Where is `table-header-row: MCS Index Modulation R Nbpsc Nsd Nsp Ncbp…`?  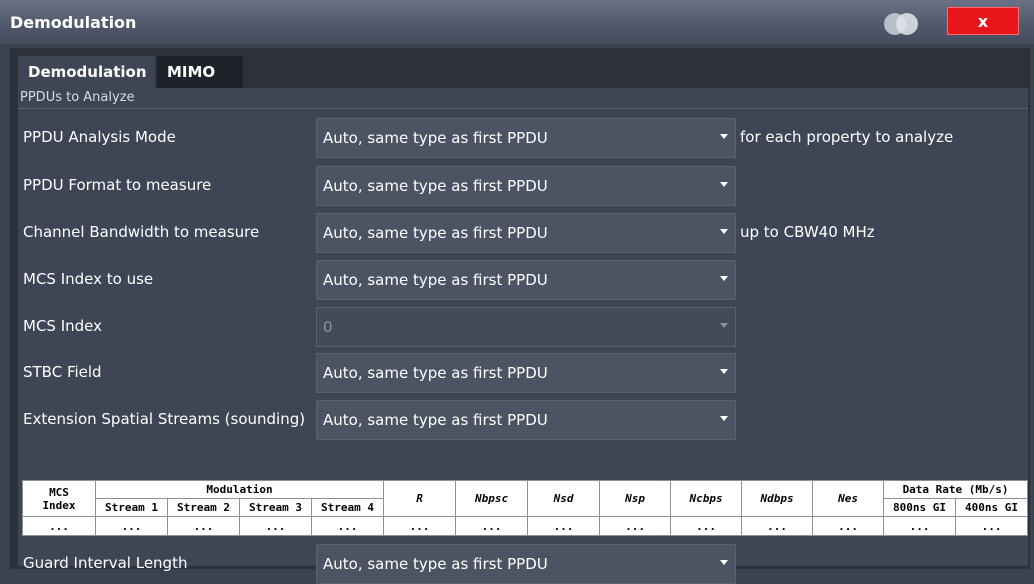 table-header-row: MCS Index Modulation R Nbpsc Nsd Nsp Ncbp… is located at coordinates (525, 498).